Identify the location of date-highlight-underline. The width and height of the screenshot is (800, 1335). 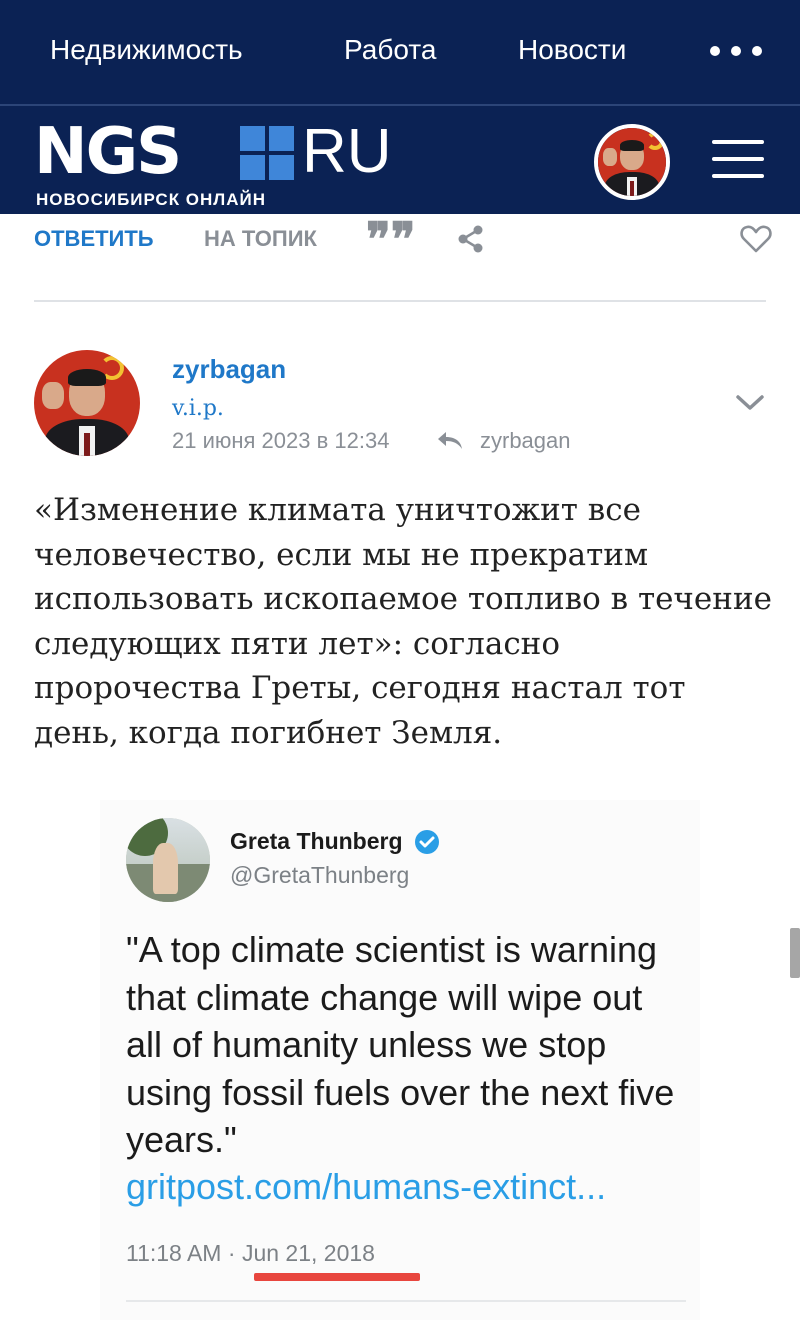
(337, 1277).